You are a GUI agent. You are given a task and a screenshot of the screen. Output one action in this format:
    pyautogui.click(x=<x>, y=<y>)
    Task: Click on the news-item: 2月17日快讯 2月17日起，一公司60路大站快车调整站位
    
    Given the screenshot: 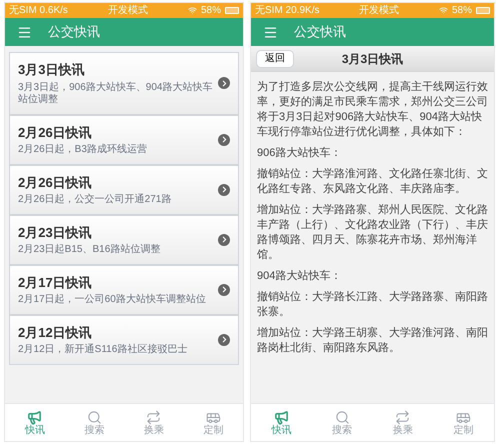 What is the action you would take?
    pyautogui.click(x=124, y=289)
    